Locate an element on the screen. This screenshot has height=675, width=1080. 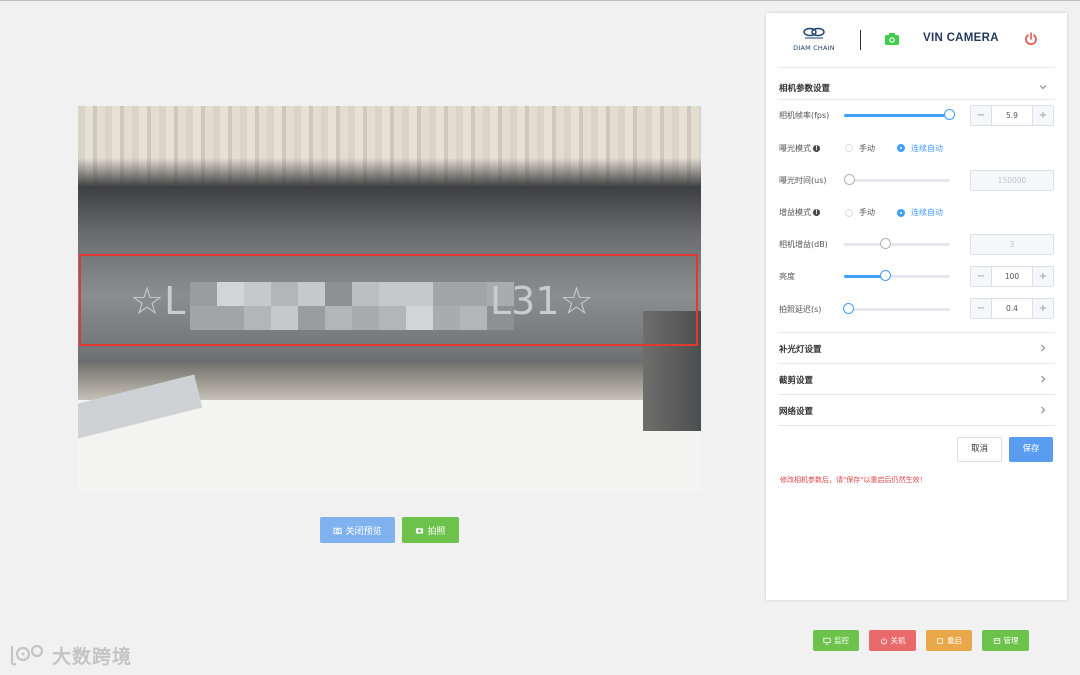
monitor-icon is located at coordinates (827, 641).